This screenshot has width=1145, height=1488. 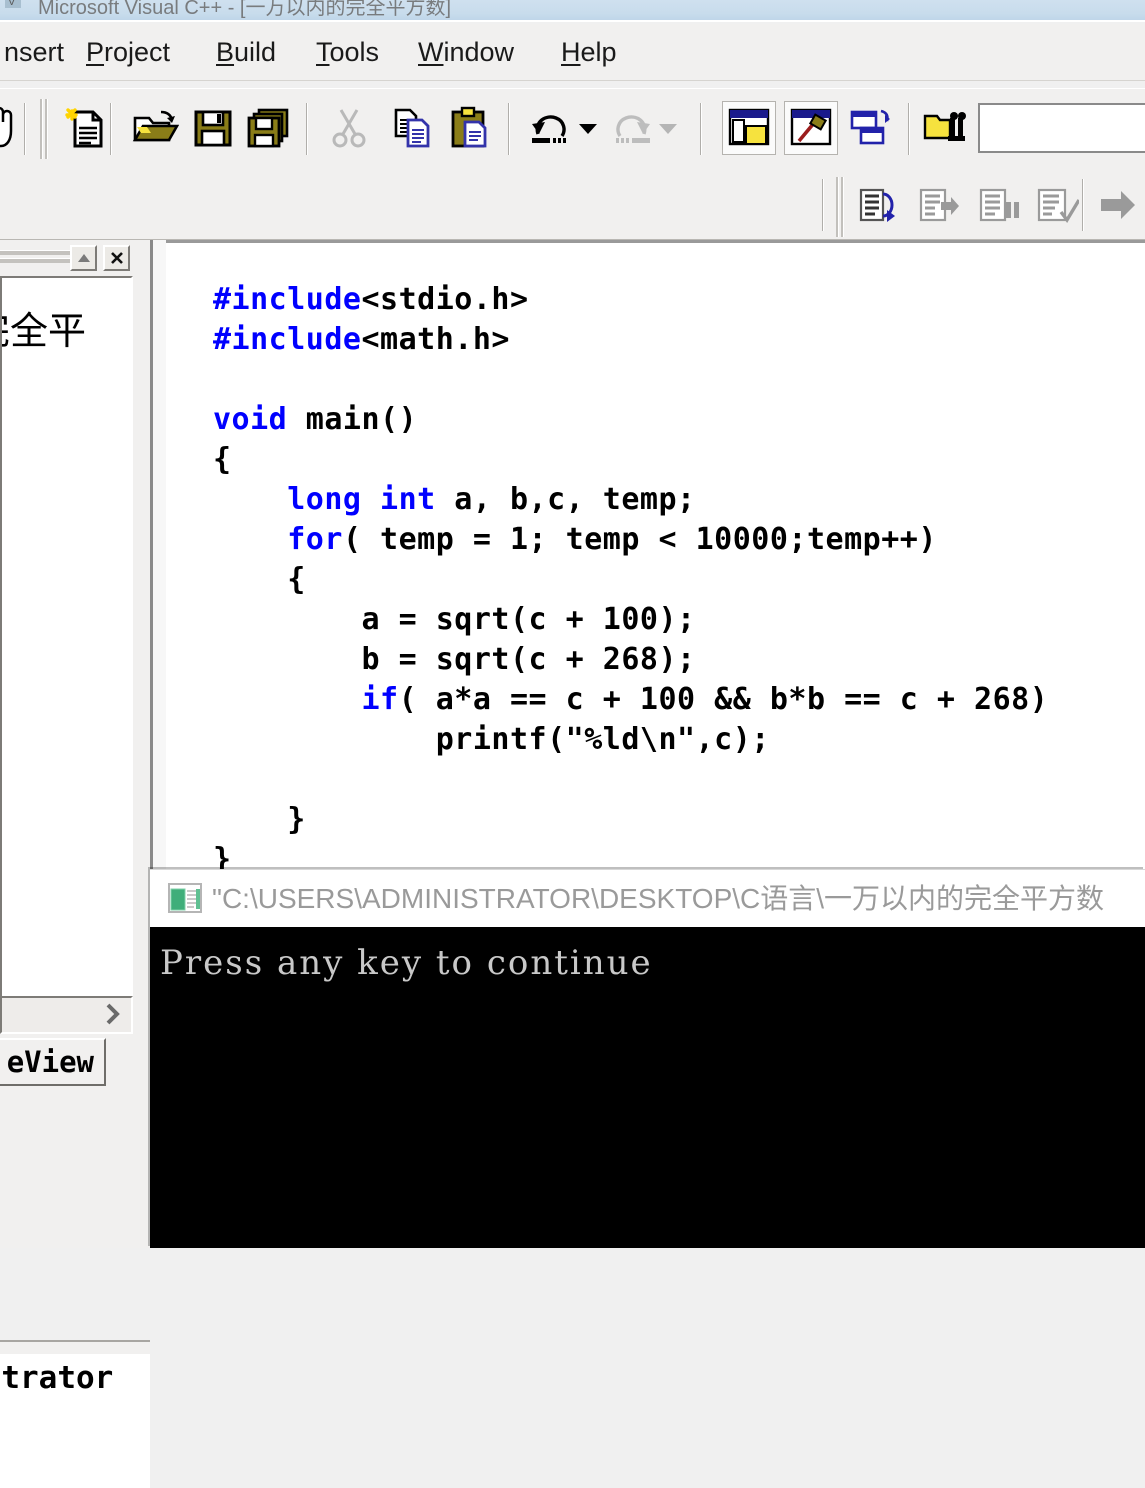 What do you see at coordinates (259, 819) in the screenshot?
I see `code-text: }` at bounding box center [259, 819].